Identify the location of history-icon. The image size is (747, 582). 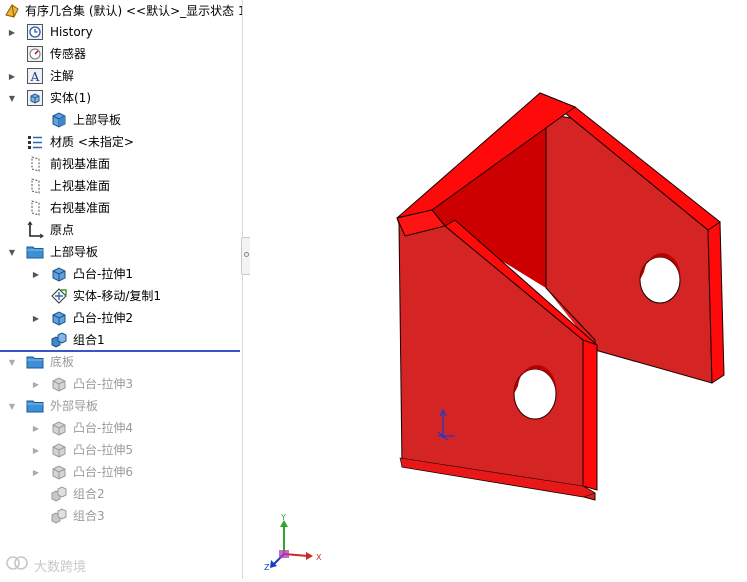
(35, 32).